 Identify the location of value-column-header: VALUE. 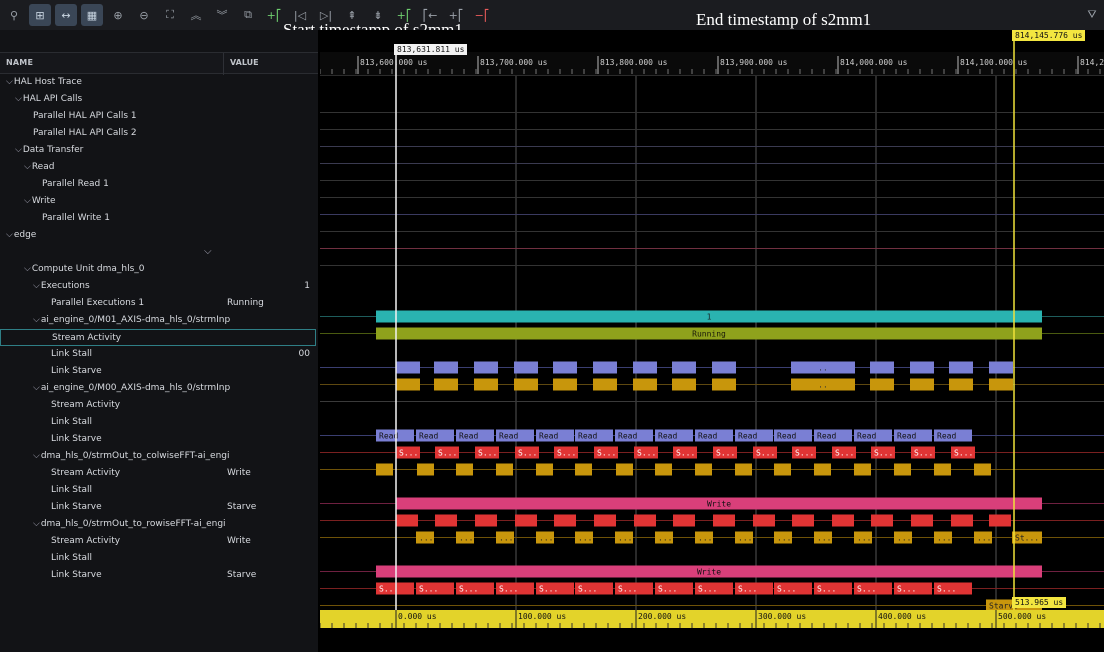
(244, 62).